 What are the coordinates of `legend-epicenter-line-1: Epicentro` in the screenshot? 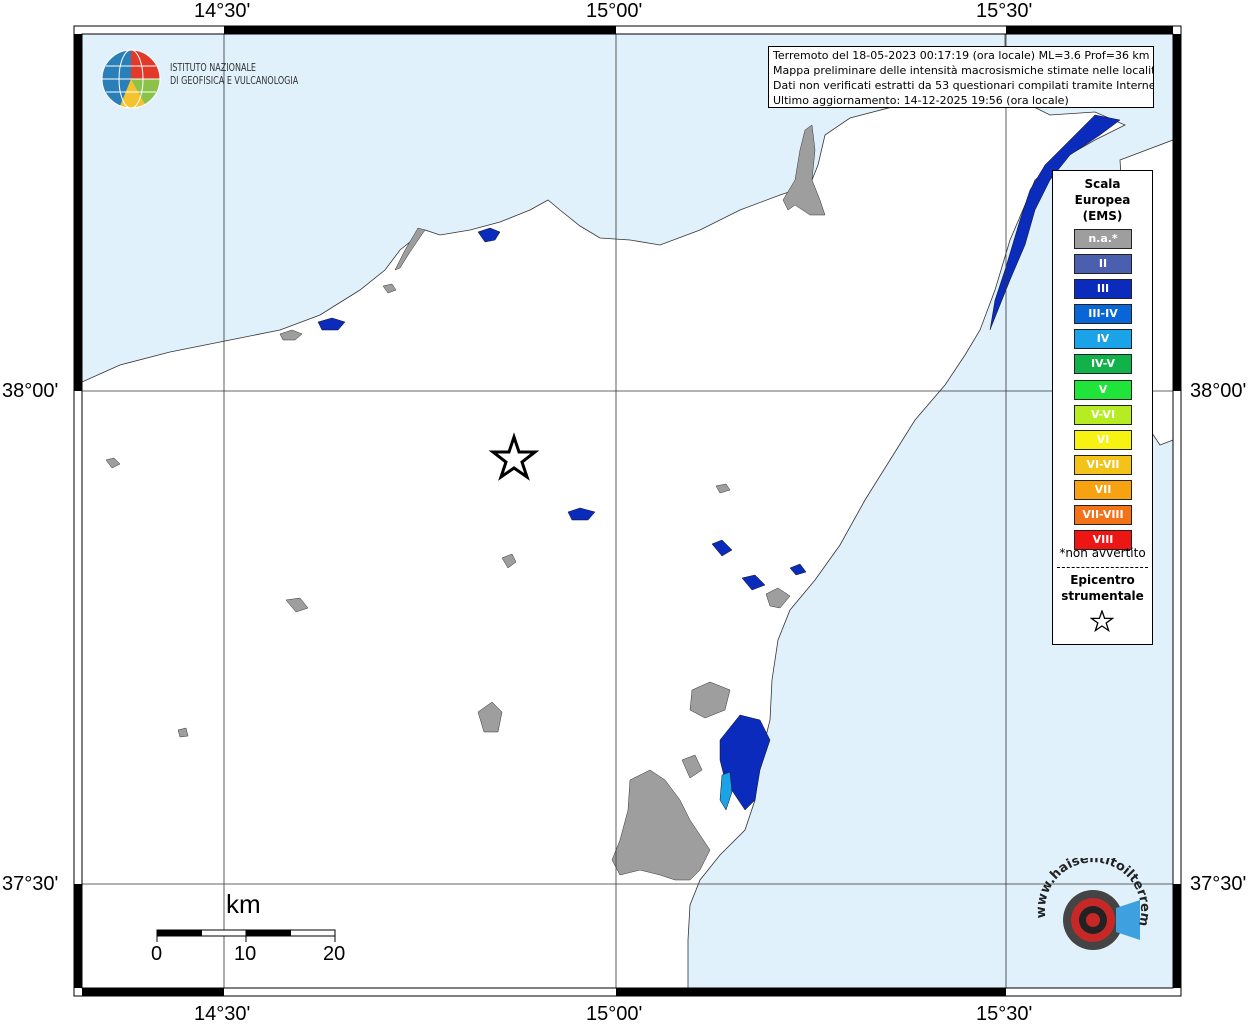 It's located at (1102, 580).